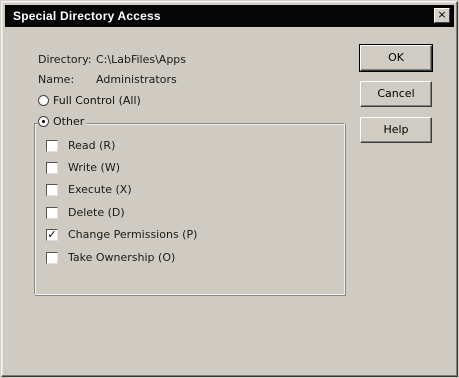 The image size is (459, 378). Describe the element at coordinates (141, 59) in the screenshot. I see `directory-value: C:\LabFiles\Apps` at that location.